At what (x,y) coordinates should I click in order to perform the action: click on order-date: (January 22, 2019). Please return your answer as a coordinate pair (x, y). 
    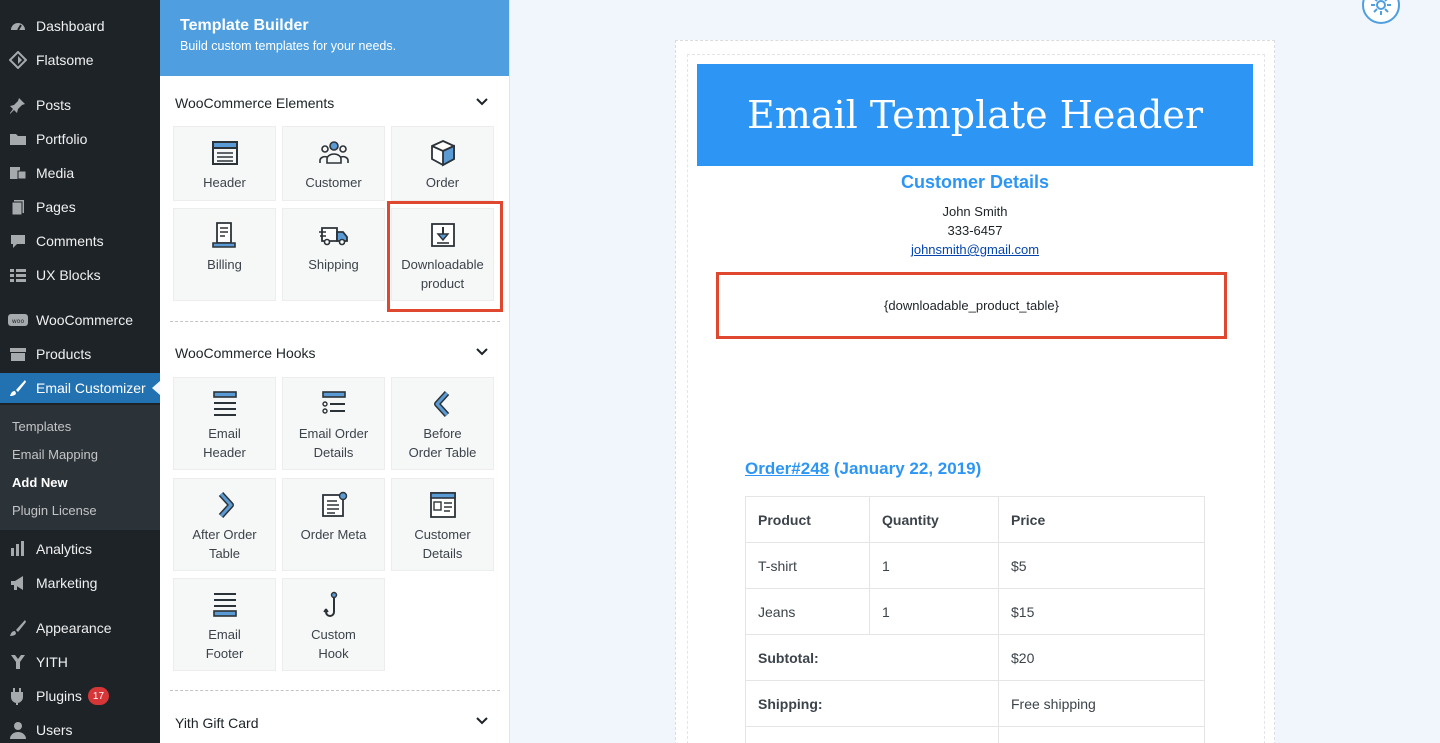
    Looking at the image, I should click on (905, 468).